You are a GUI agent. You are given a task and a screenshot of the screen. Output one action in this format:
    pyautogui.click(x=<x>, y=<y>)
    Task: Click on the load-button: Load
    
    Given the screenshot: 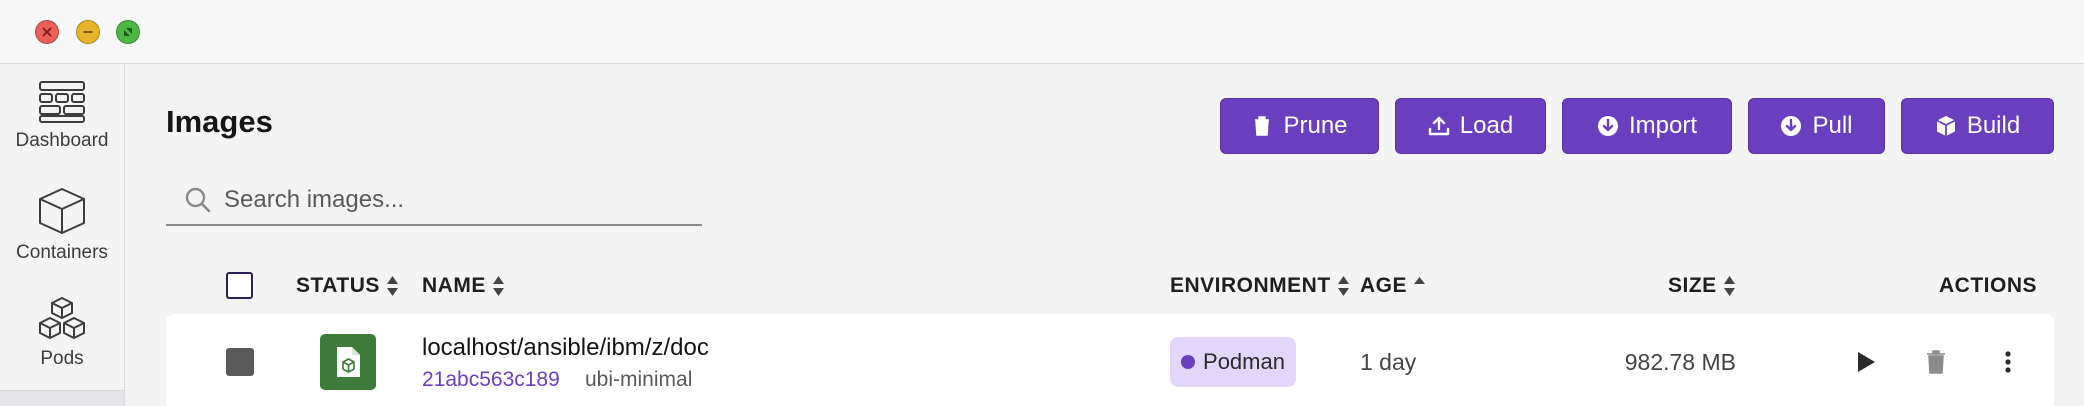 What is the action you would take?
    pyautogui.click(x=1470, y=126)
    